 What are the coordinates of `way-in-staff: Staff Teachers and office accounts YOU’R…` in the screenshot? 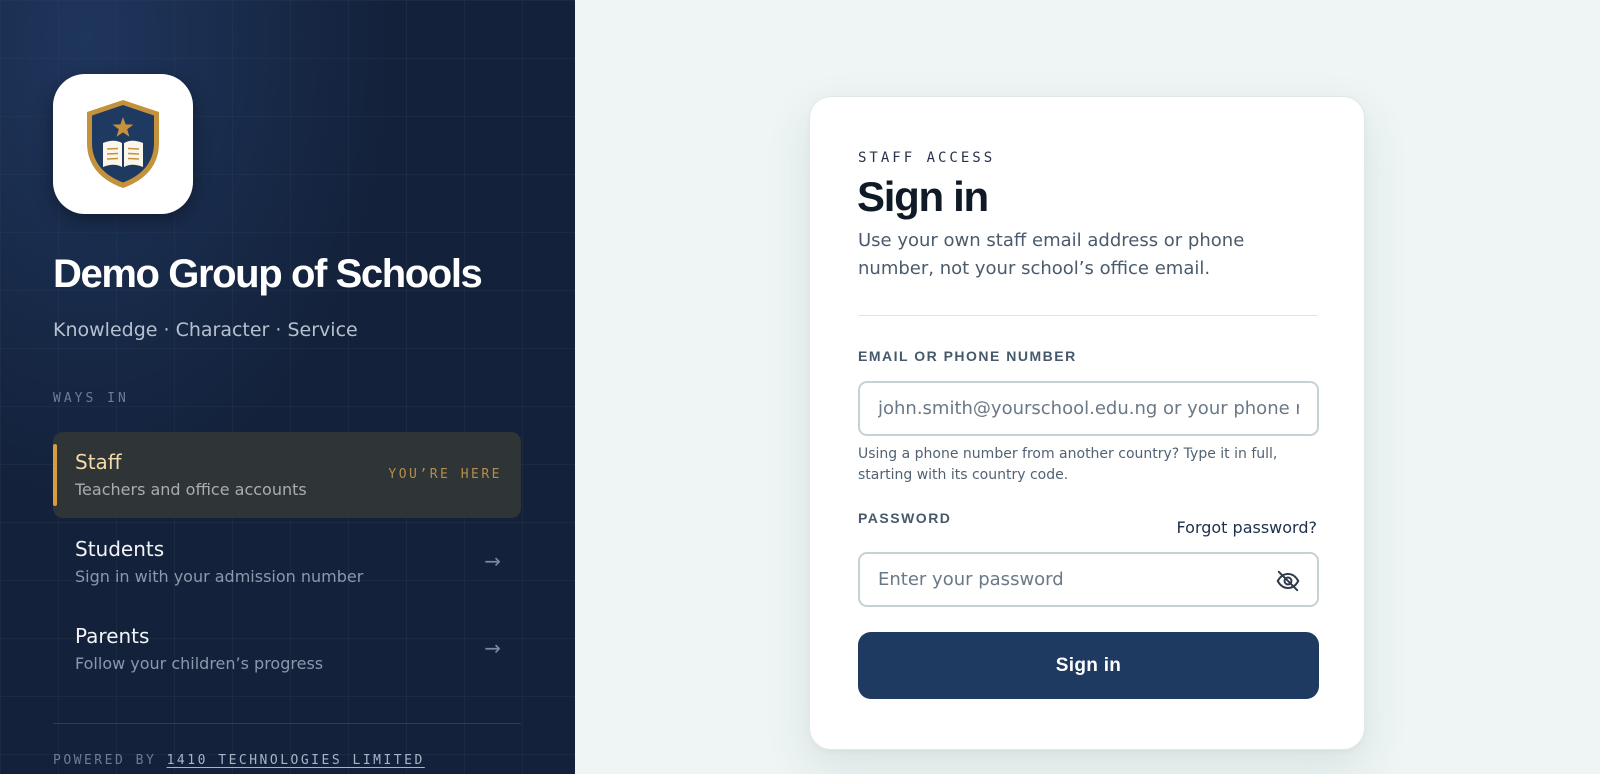 It's located at (287, 475).